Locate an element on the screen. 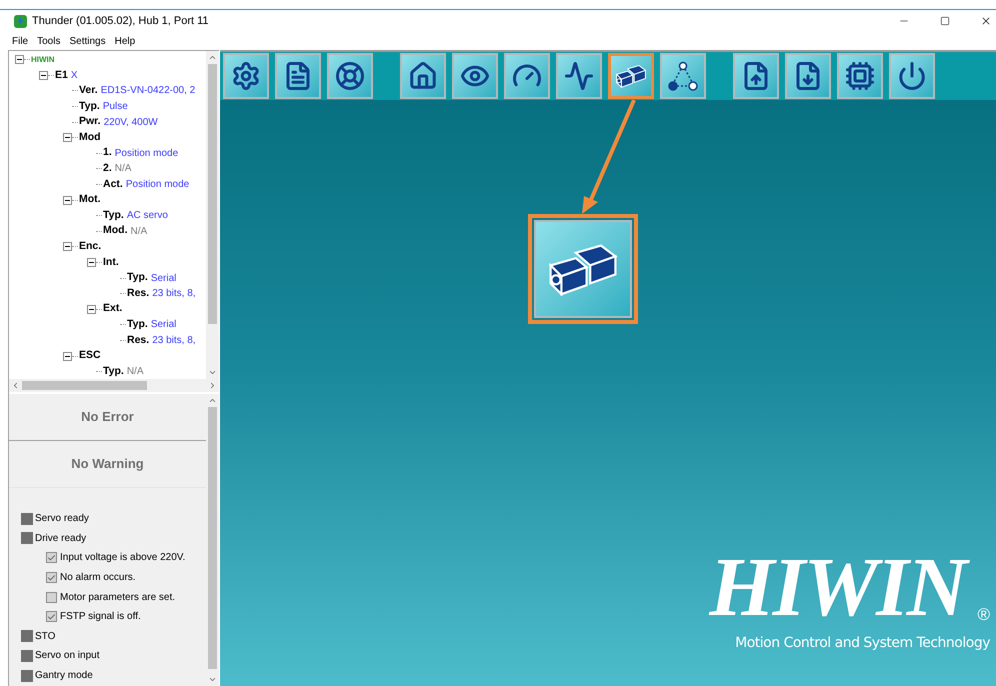 The image size is (996, 686). status-label: Gantry mode is located at coordinates (64, 676).